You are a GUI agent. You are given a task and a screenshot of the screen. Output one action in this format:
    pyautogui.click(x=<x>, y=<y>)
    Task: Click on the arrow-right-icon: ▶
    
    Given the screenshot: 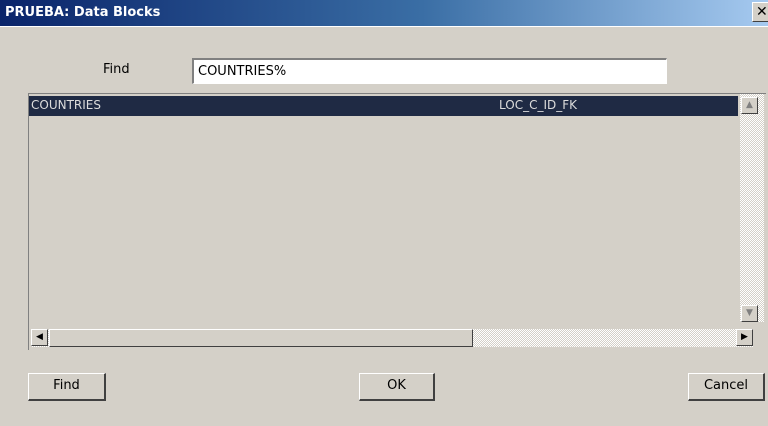 What is the action you would take?
    pyautogui.click(x=744, y=337)
    